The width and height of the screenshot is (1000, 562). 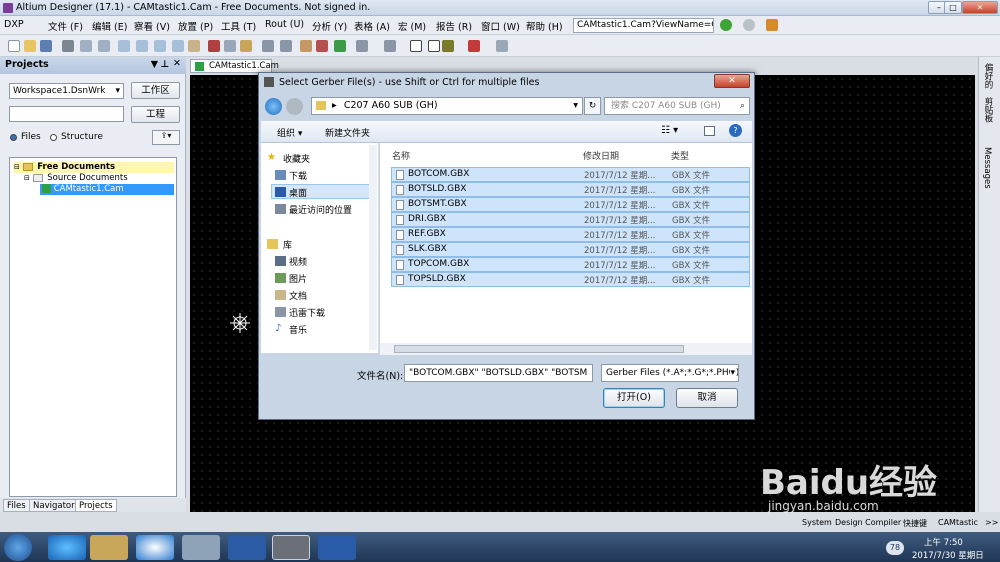 I want to click on structure-radio, so click(x=53, y=137).